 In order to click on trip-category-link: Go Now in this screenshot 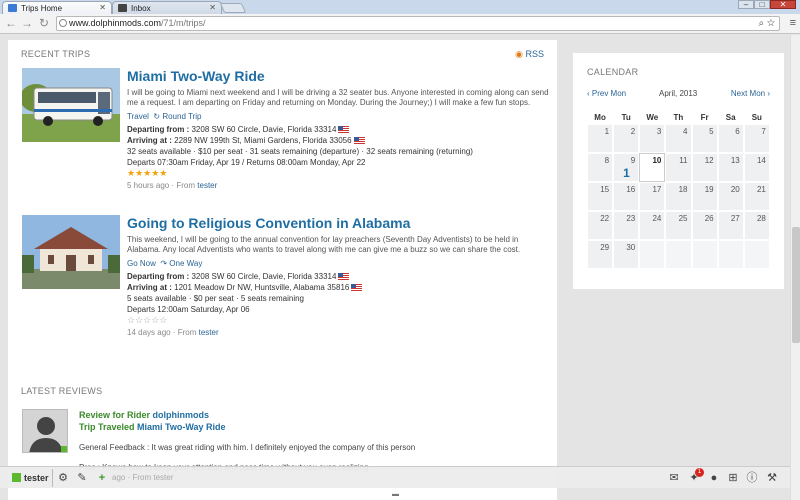, I will do `click(141, 263)`.